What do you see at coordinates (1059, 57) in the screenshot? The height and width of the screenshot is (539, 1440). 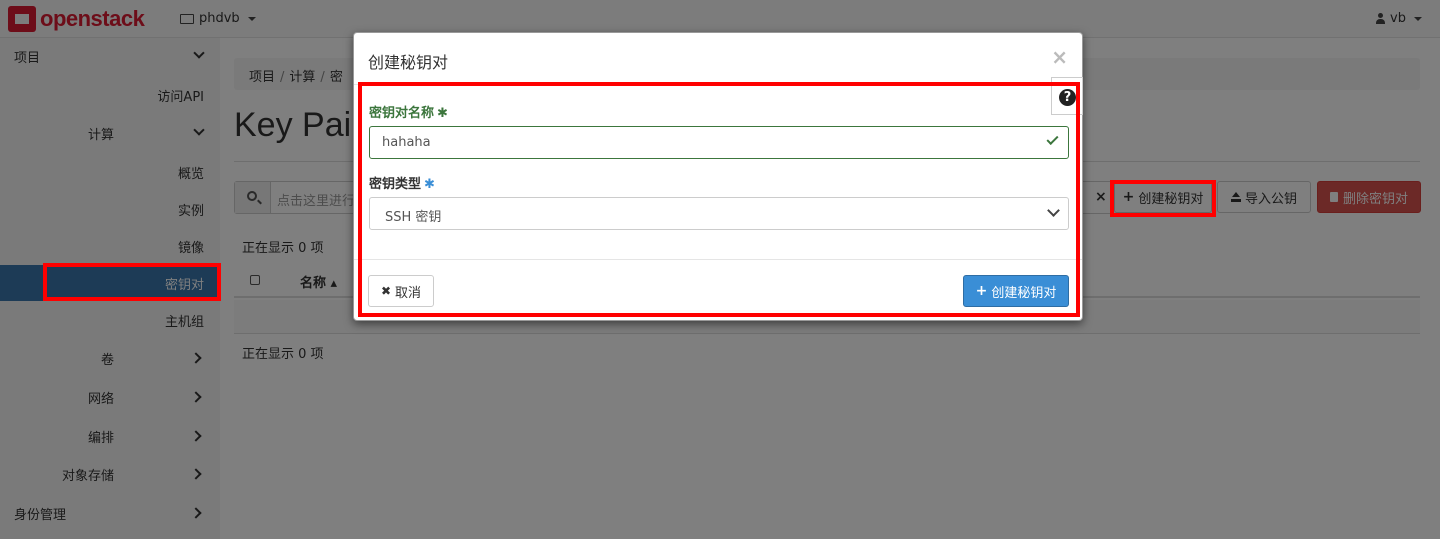 I see `close-icon: ×` at bounding box center [1059, 57].